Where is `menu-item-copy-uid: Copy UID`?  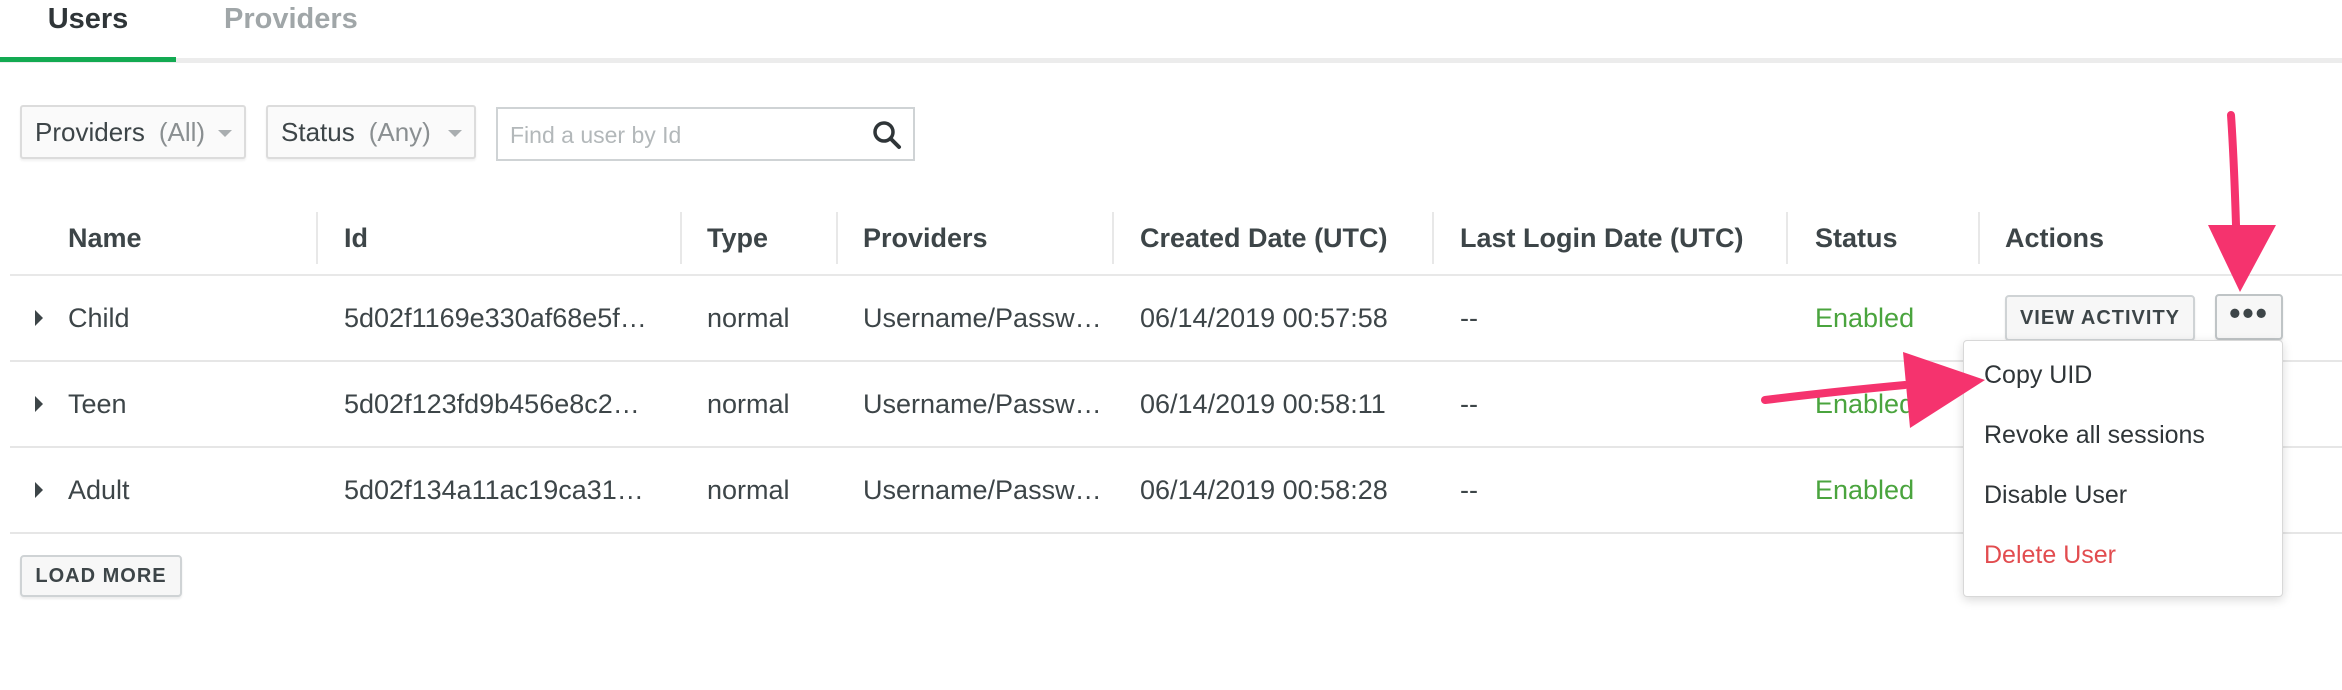 menu-item-copy-uid: Copy UID is located at coordinates (2038, 375).